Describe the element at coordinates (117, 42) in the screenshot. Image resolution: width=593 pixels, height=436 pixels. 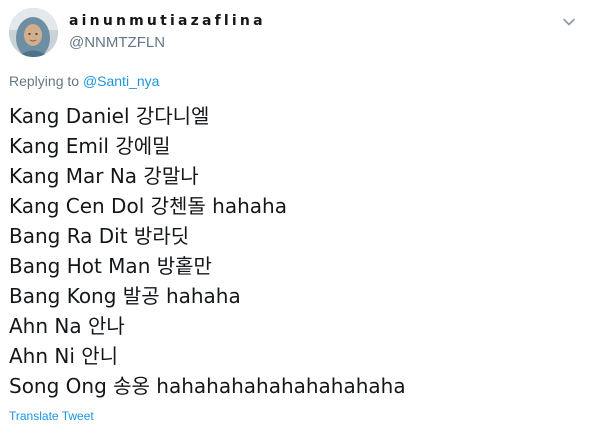
I see `author-handle: @NNMTZFLN` at that location.